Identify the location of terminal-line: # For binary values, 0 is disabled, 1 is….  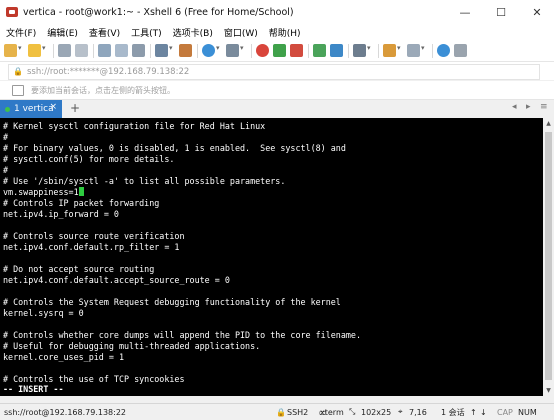
(174, 148).